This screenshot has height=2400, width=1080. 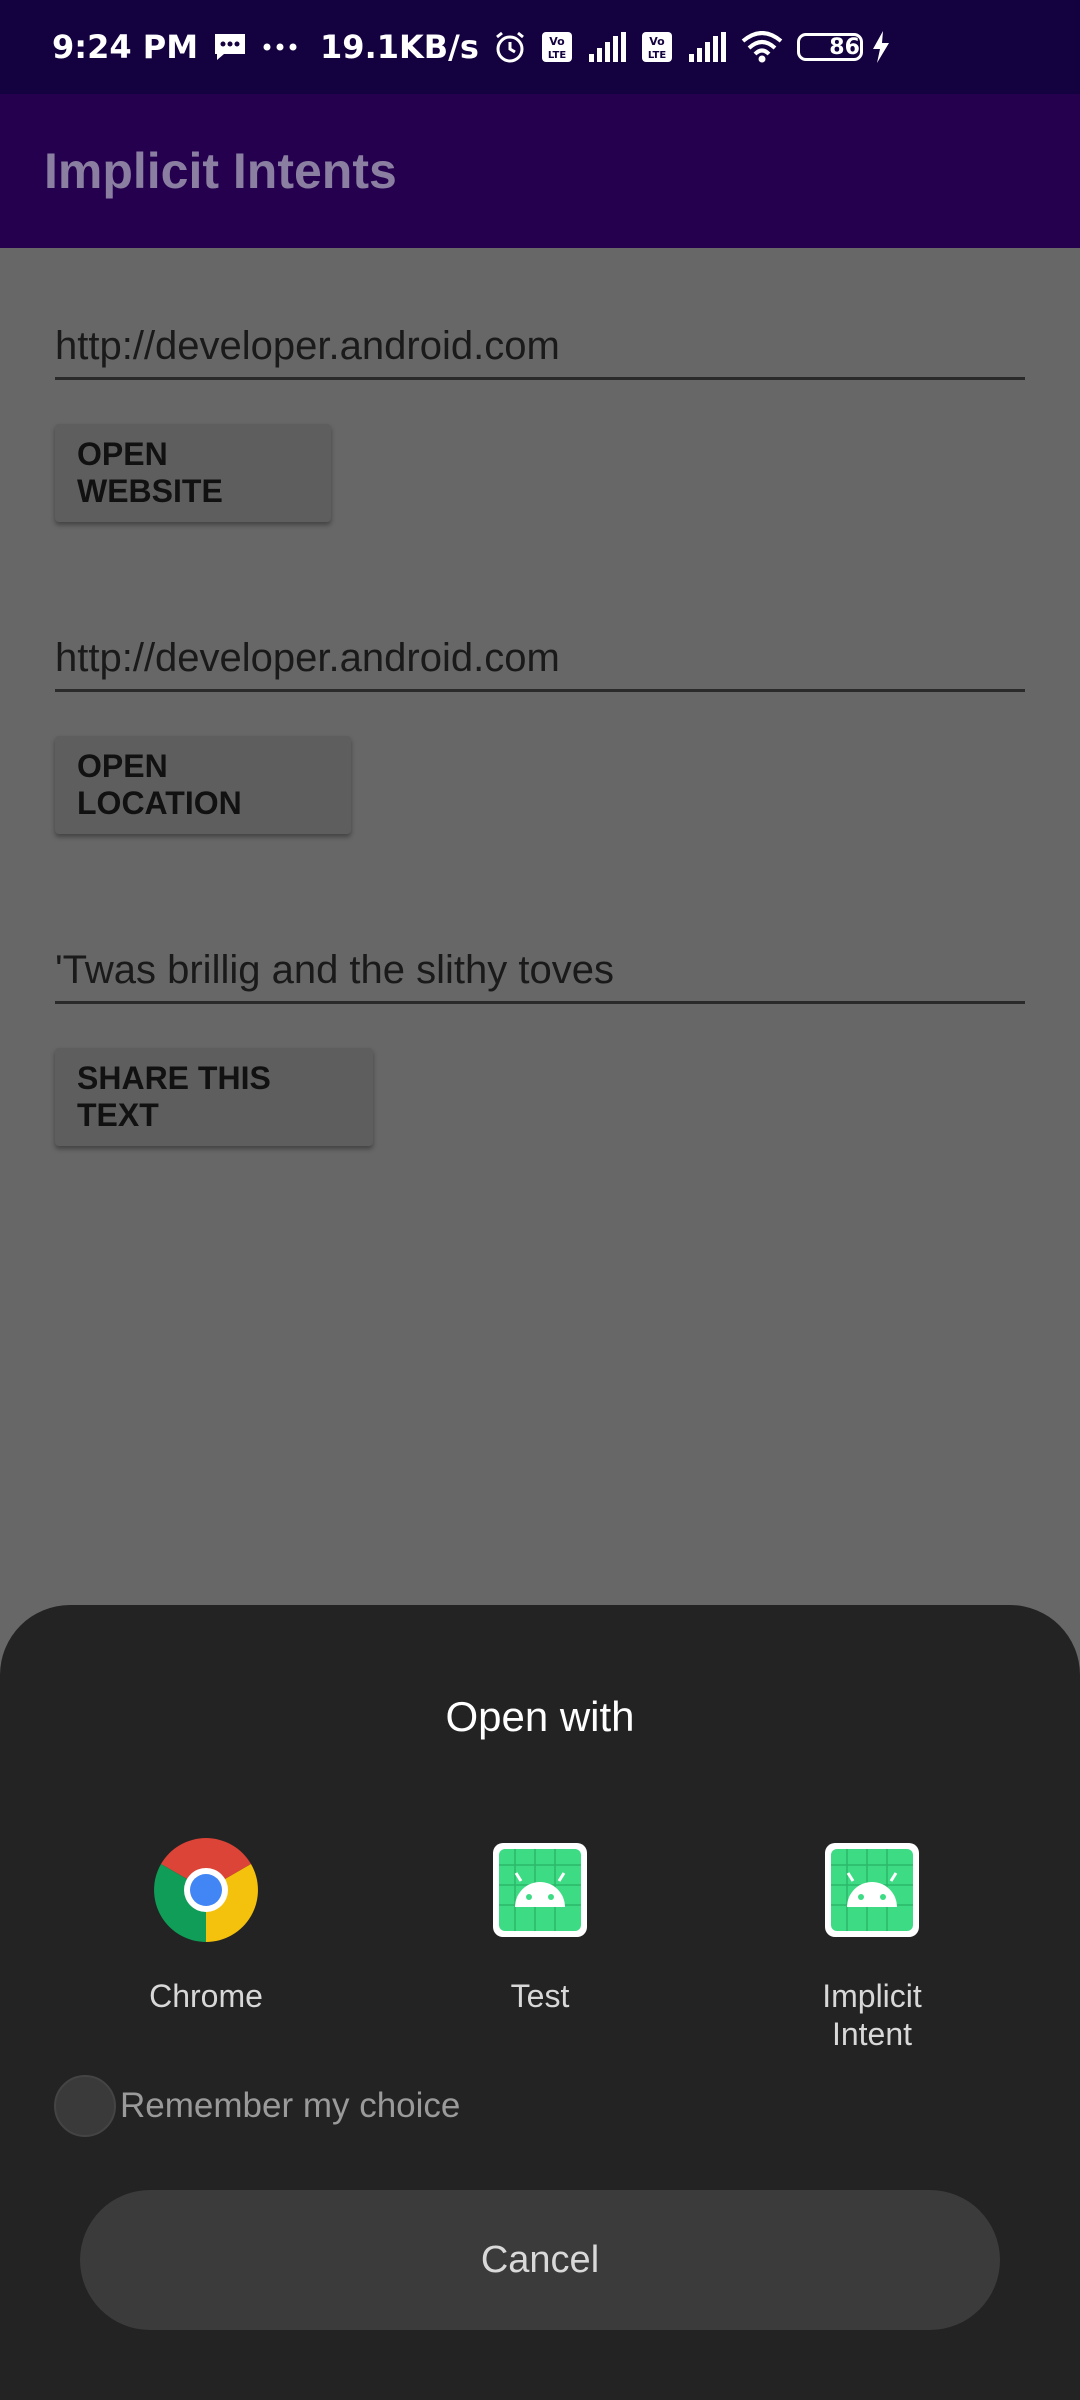 I want to click on status-bar: 9:24 PM 19.1KB/s Vo LTE Vo LTE 86, so click(x=540, y=47).